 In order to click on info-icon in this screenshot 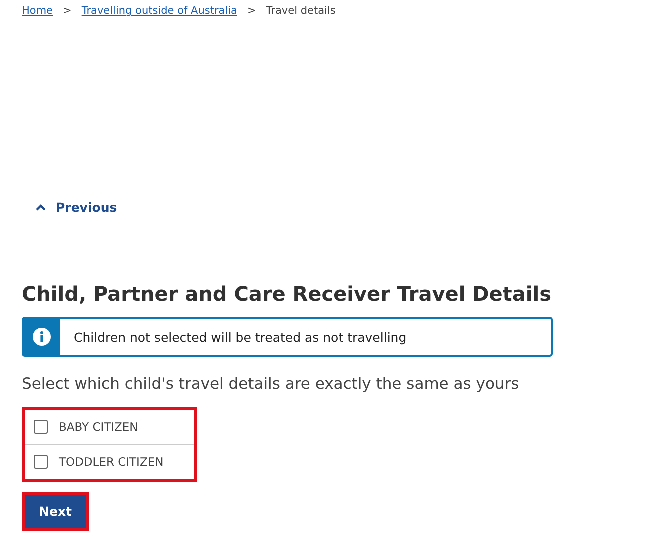, I will do `click(42, 337)`.